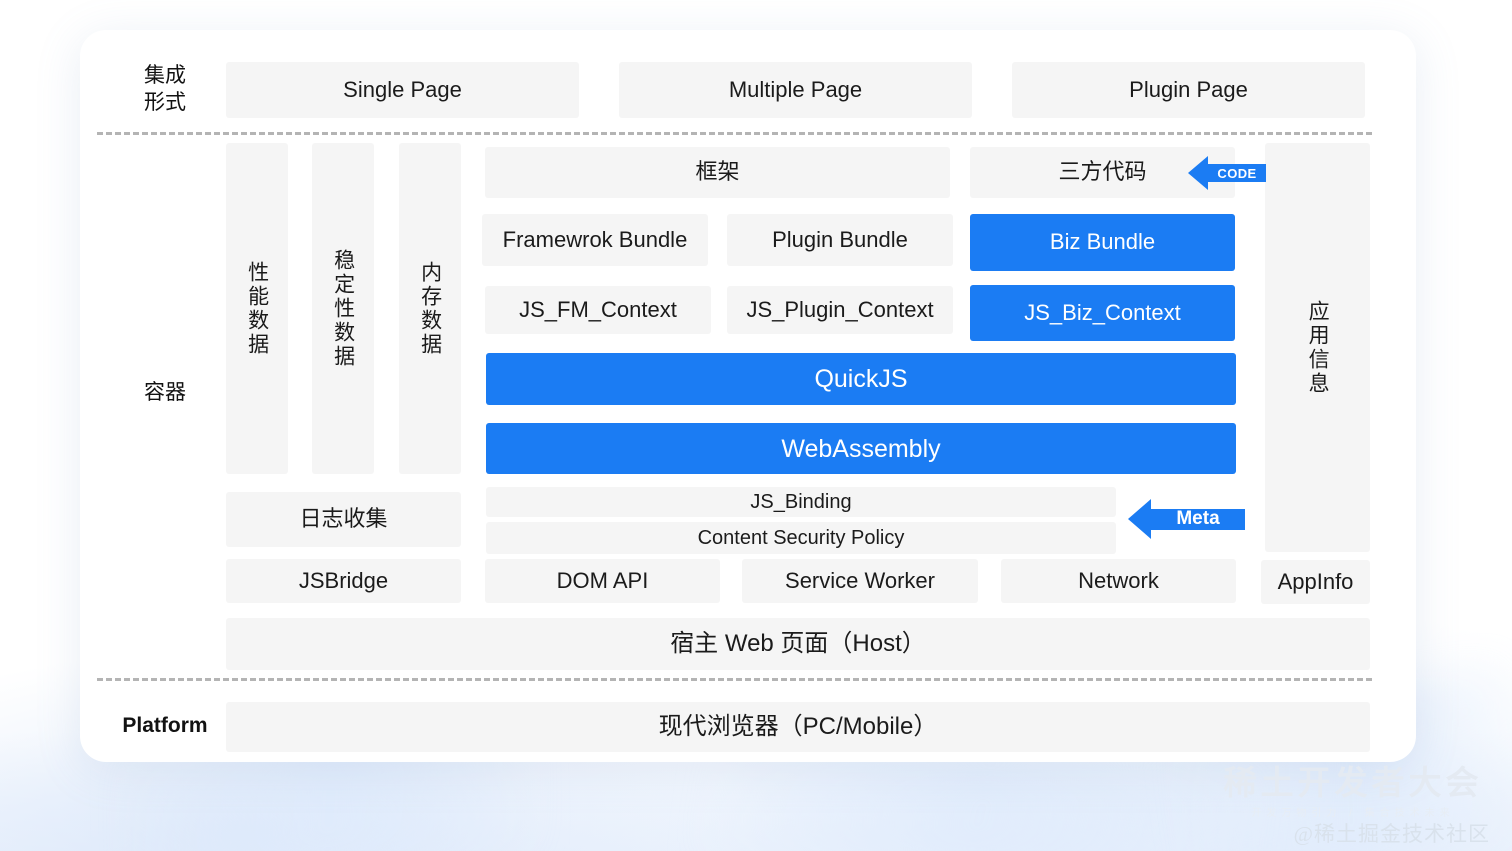 This screenshot has height=851, width=1512. What do you see at coordinates (165, 102) in the screenshot?
I see `integration-label-line2: 形式` at bounding box center [165, 102].